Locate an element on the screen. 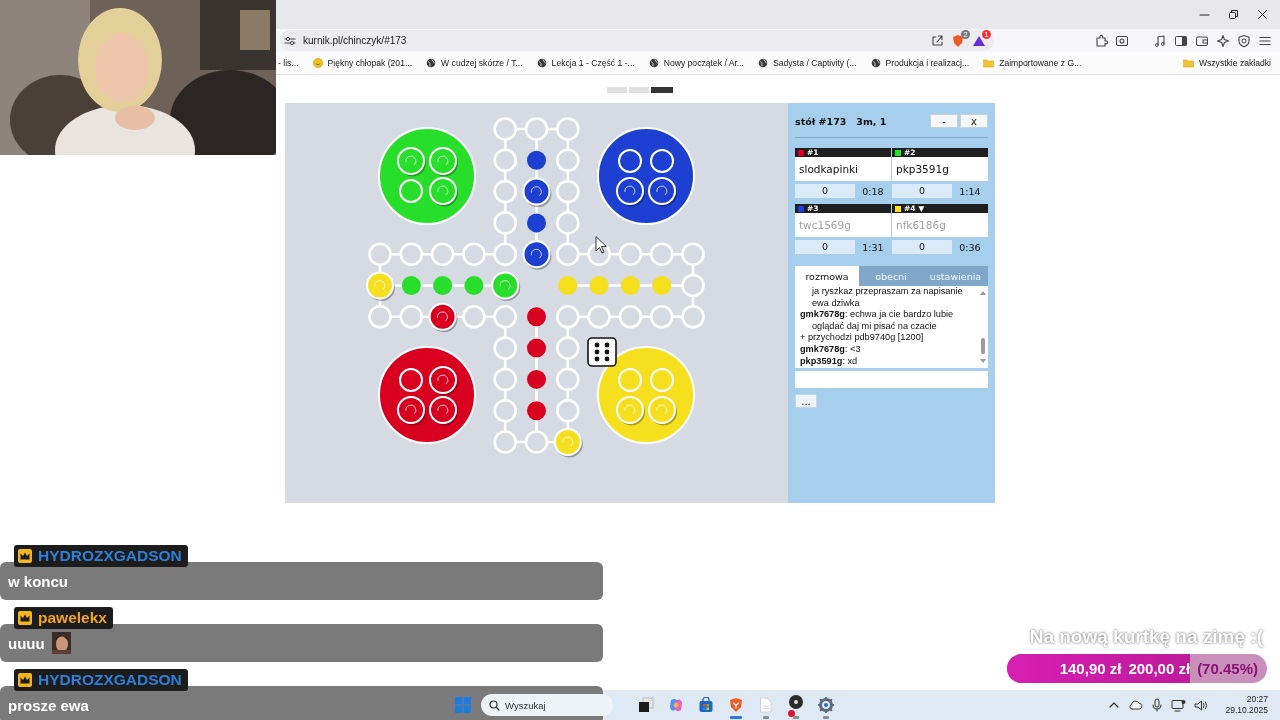 Image resolution: width=1280 pixels, height=720 pixels. player-timer: 0:18 is located at coordinates (873, 191).